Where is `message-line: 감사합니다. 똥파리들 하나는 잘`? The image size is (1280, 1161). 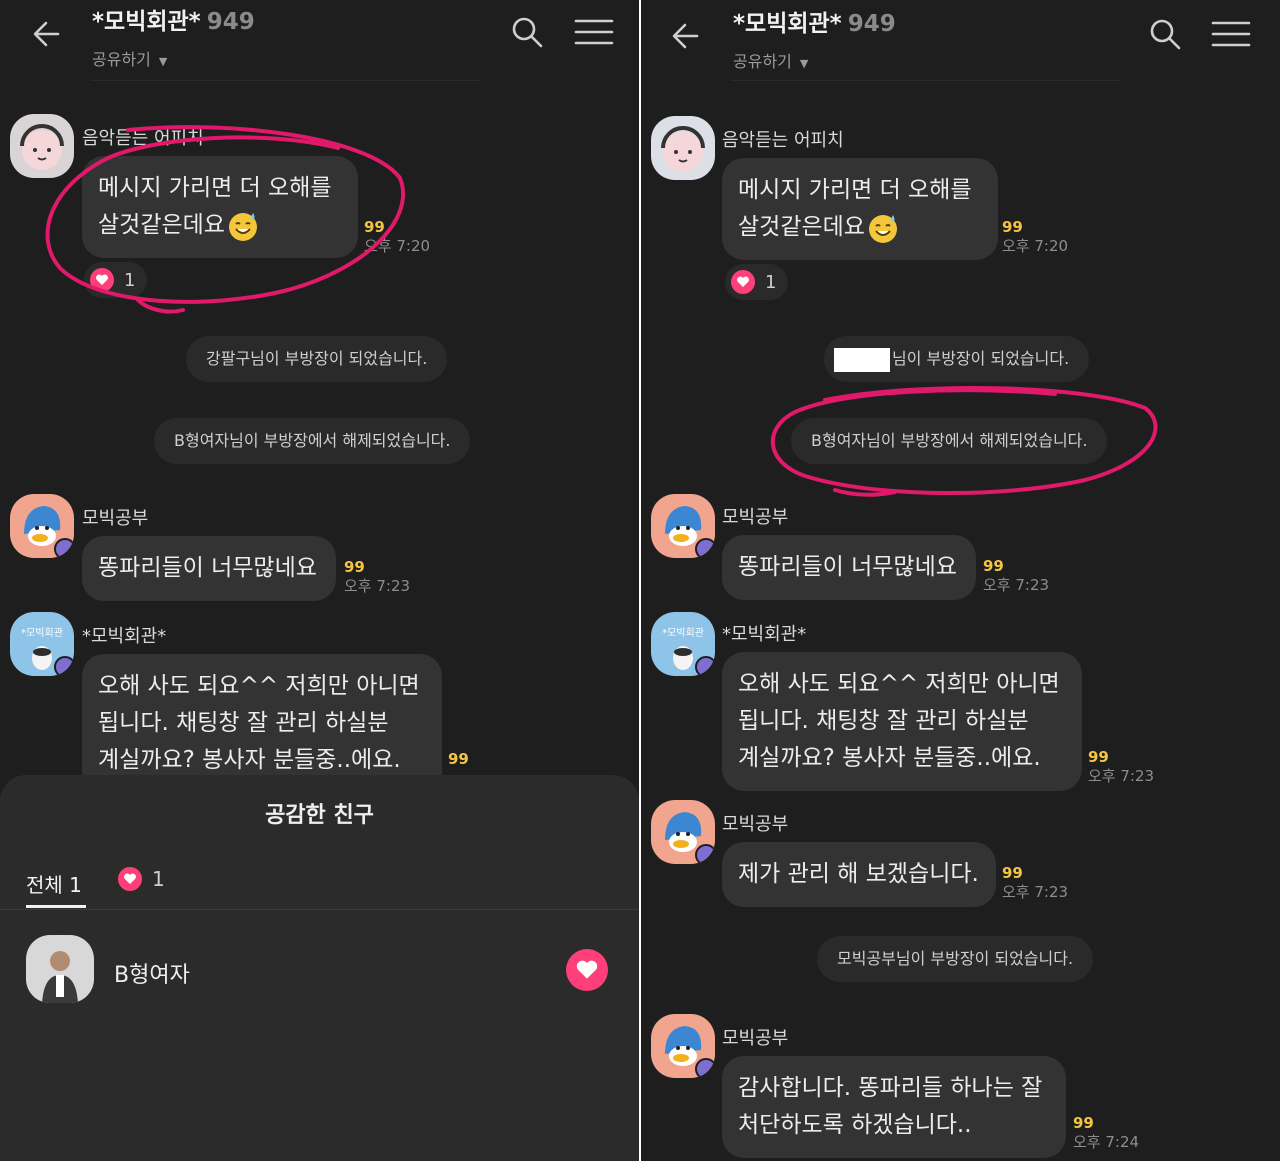 message-line: 감사합니다. 똥파리들 하나는 잘 is located at coordinates (890, 1088).